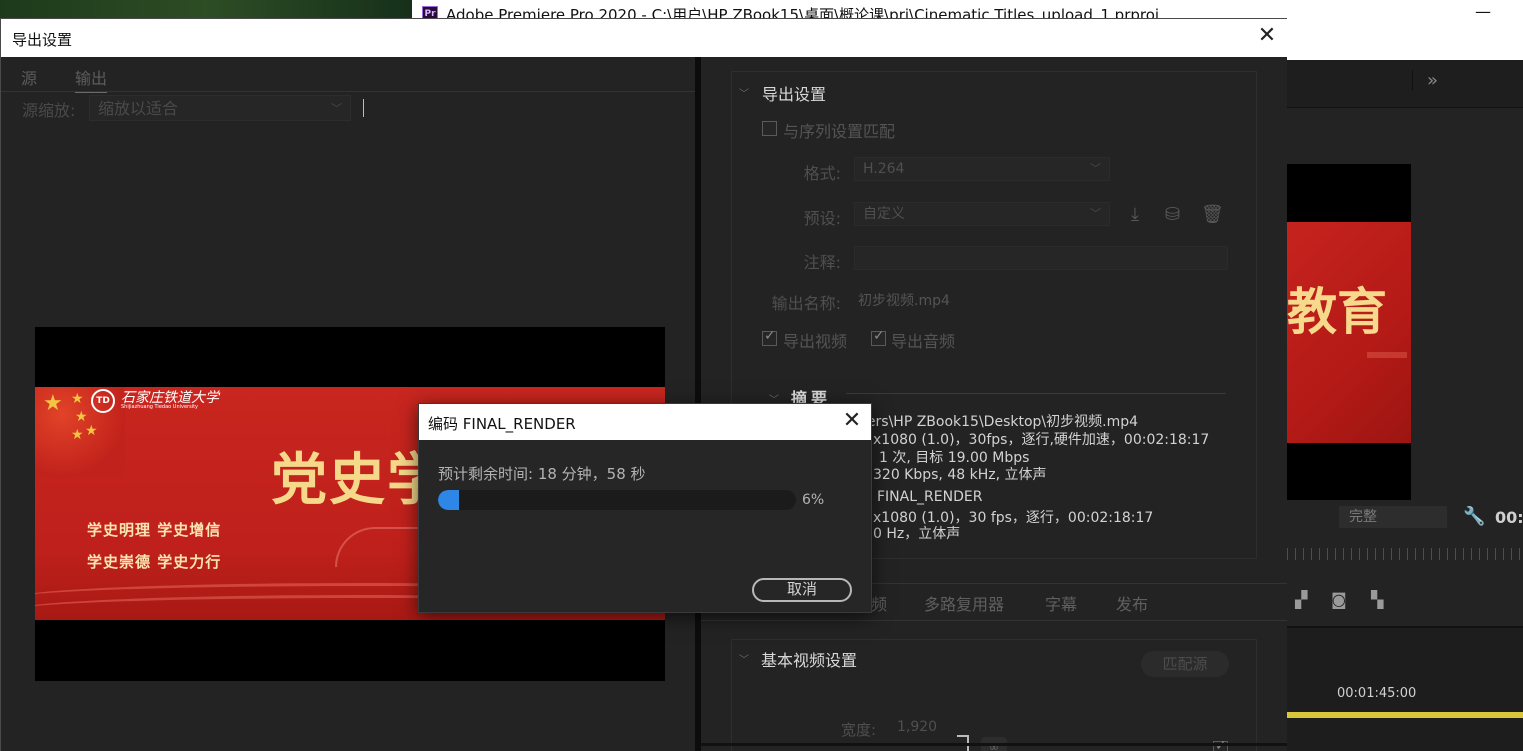  Describe the element at coordinates (29, 77) in the screenshot. I see `tab-source: 源` at that location.